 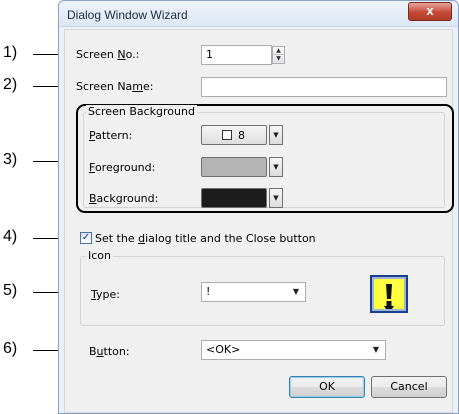 What do you see at coordinates (276, 198) in the screenshot?
I see `background-dropdown-button: ▼` at bounding box center [276, 198].